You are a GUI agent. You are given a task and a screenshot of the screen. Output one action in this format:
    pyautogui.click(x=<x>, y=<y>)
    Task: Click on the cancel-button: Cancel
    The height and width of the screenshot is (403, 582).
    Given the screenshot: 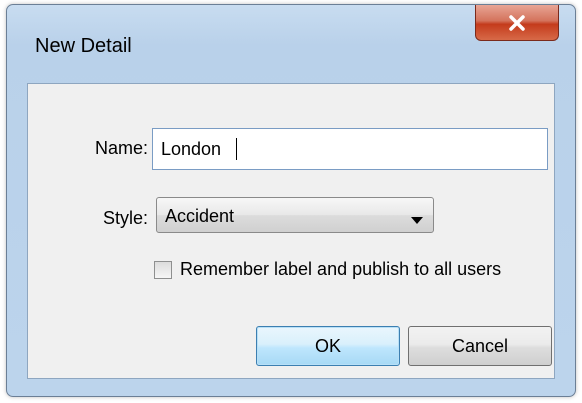 What is the action you would take?
    pyautogui.click(x=480, y=346)
    